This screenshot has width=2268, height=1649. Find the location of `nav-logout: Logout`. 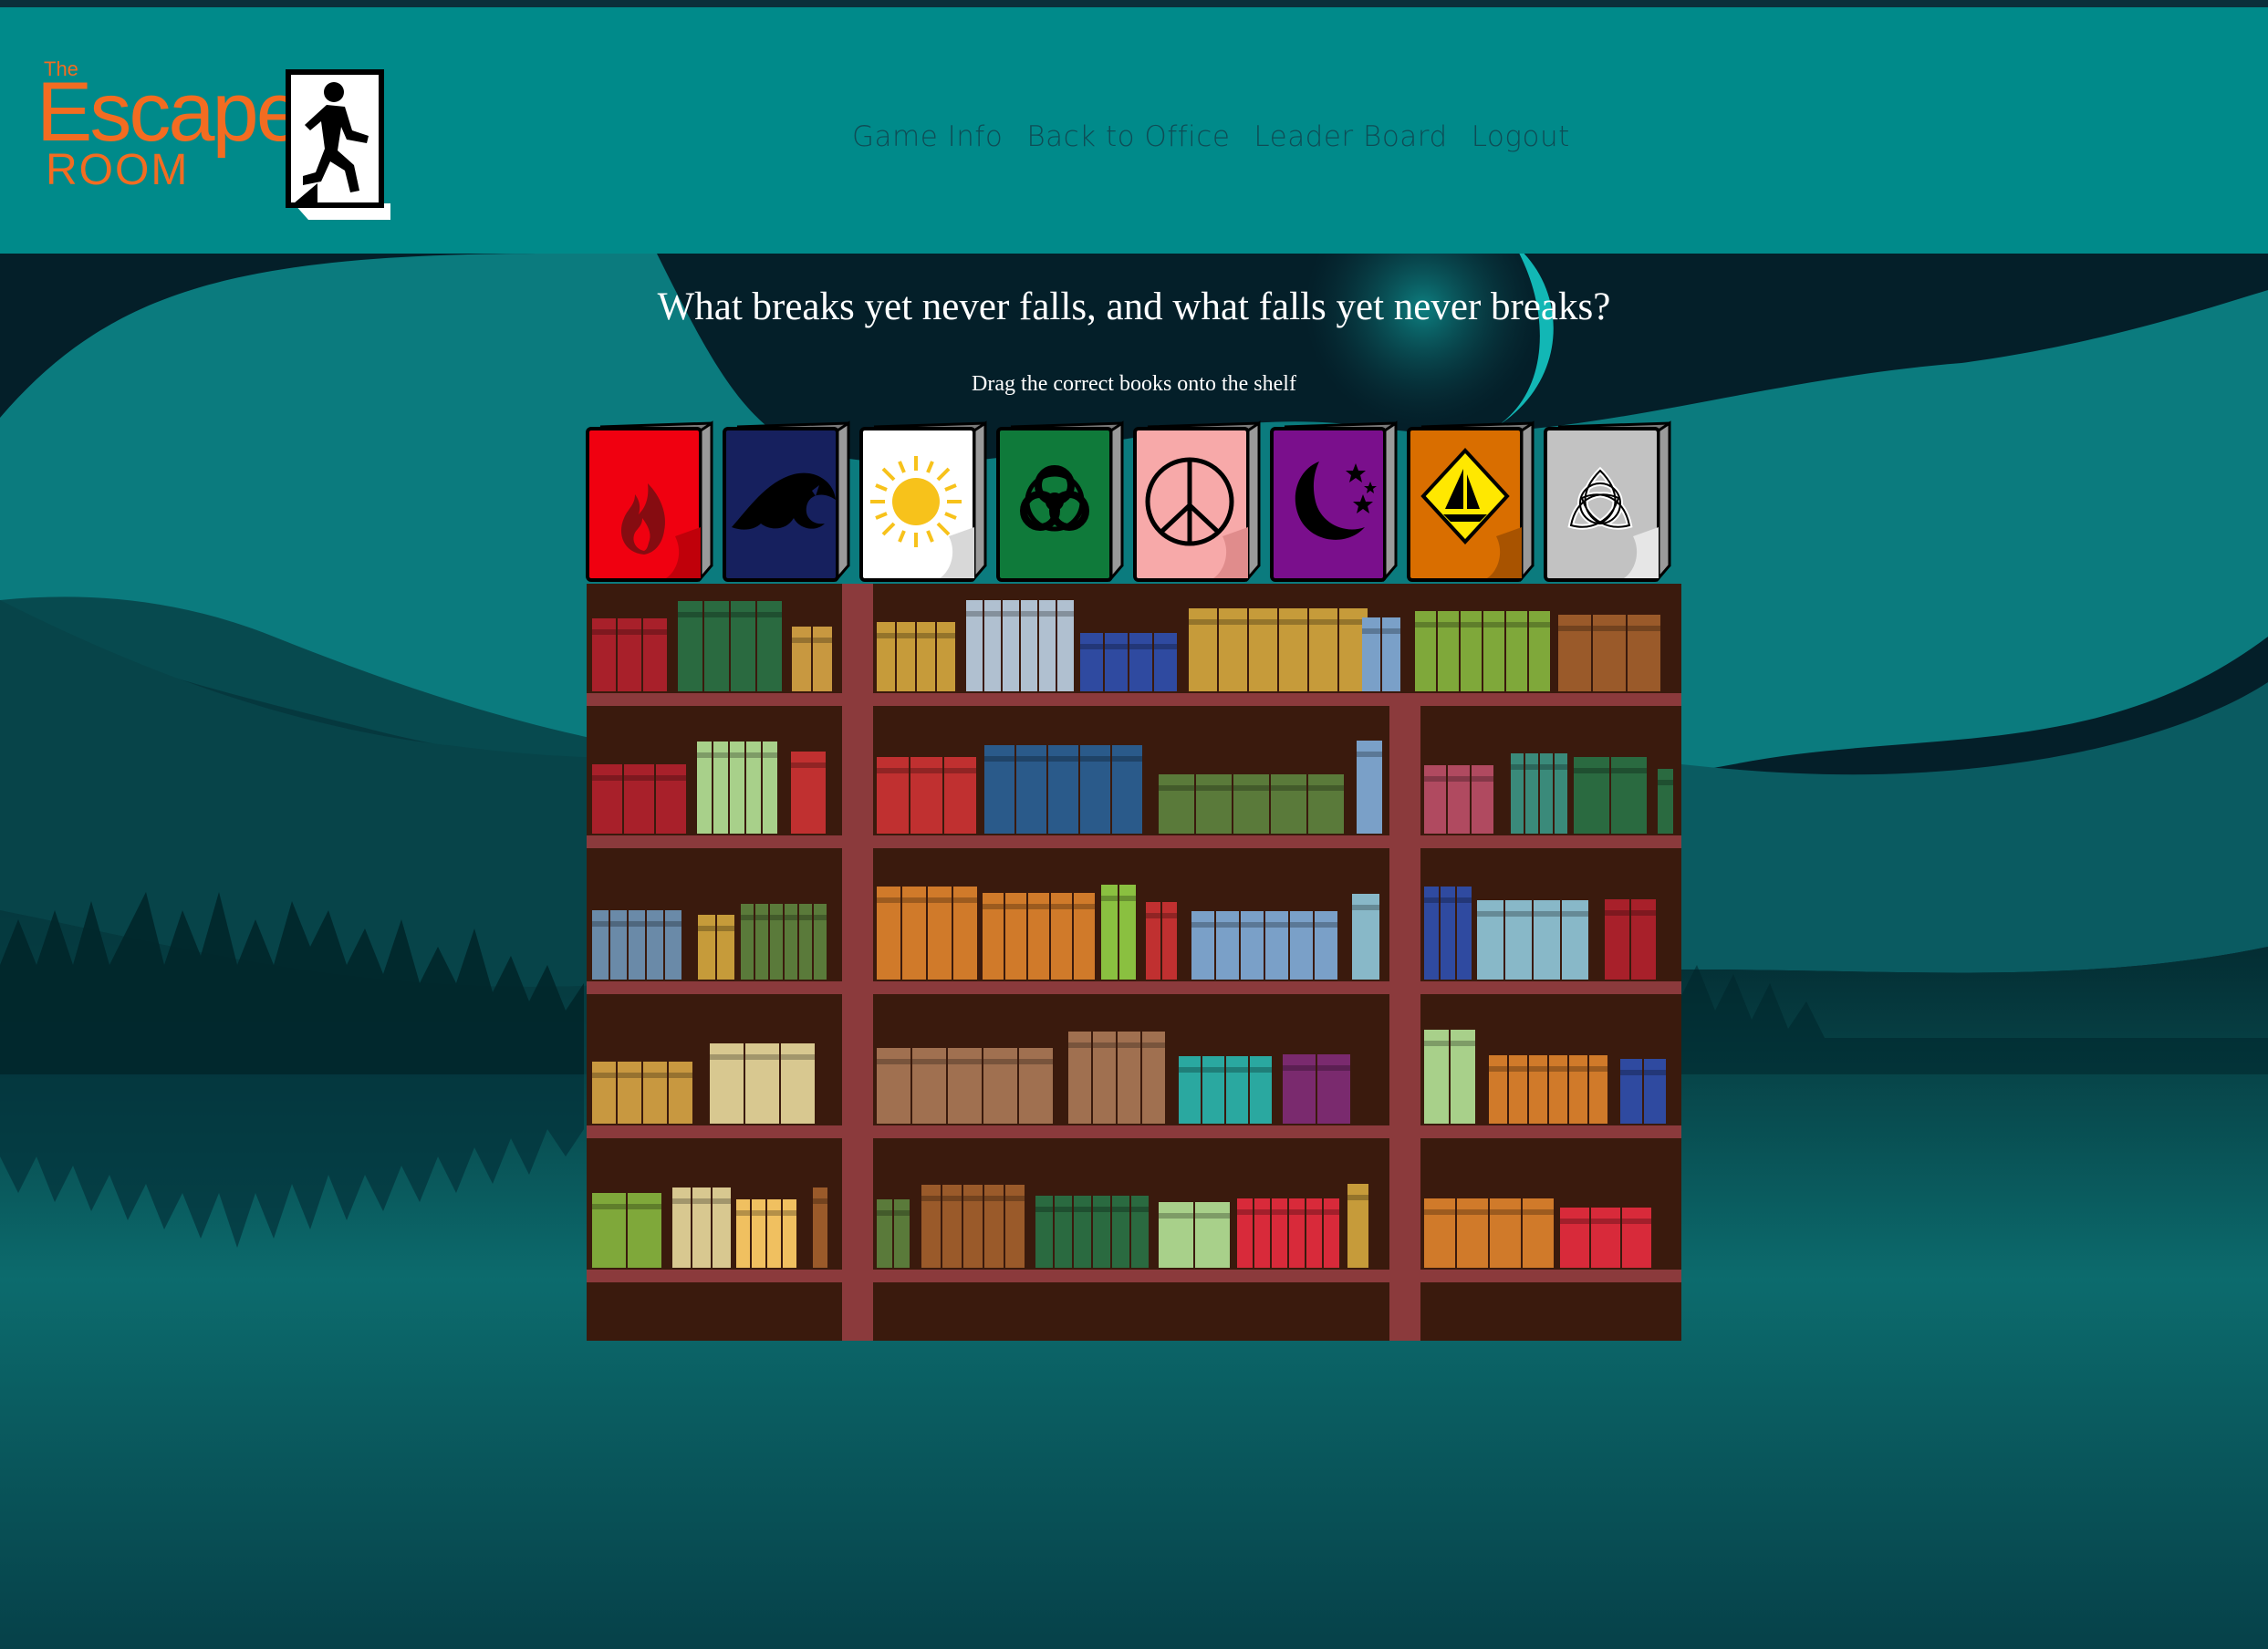

nav-logout: Logout is located at coordinates (1521, 136).